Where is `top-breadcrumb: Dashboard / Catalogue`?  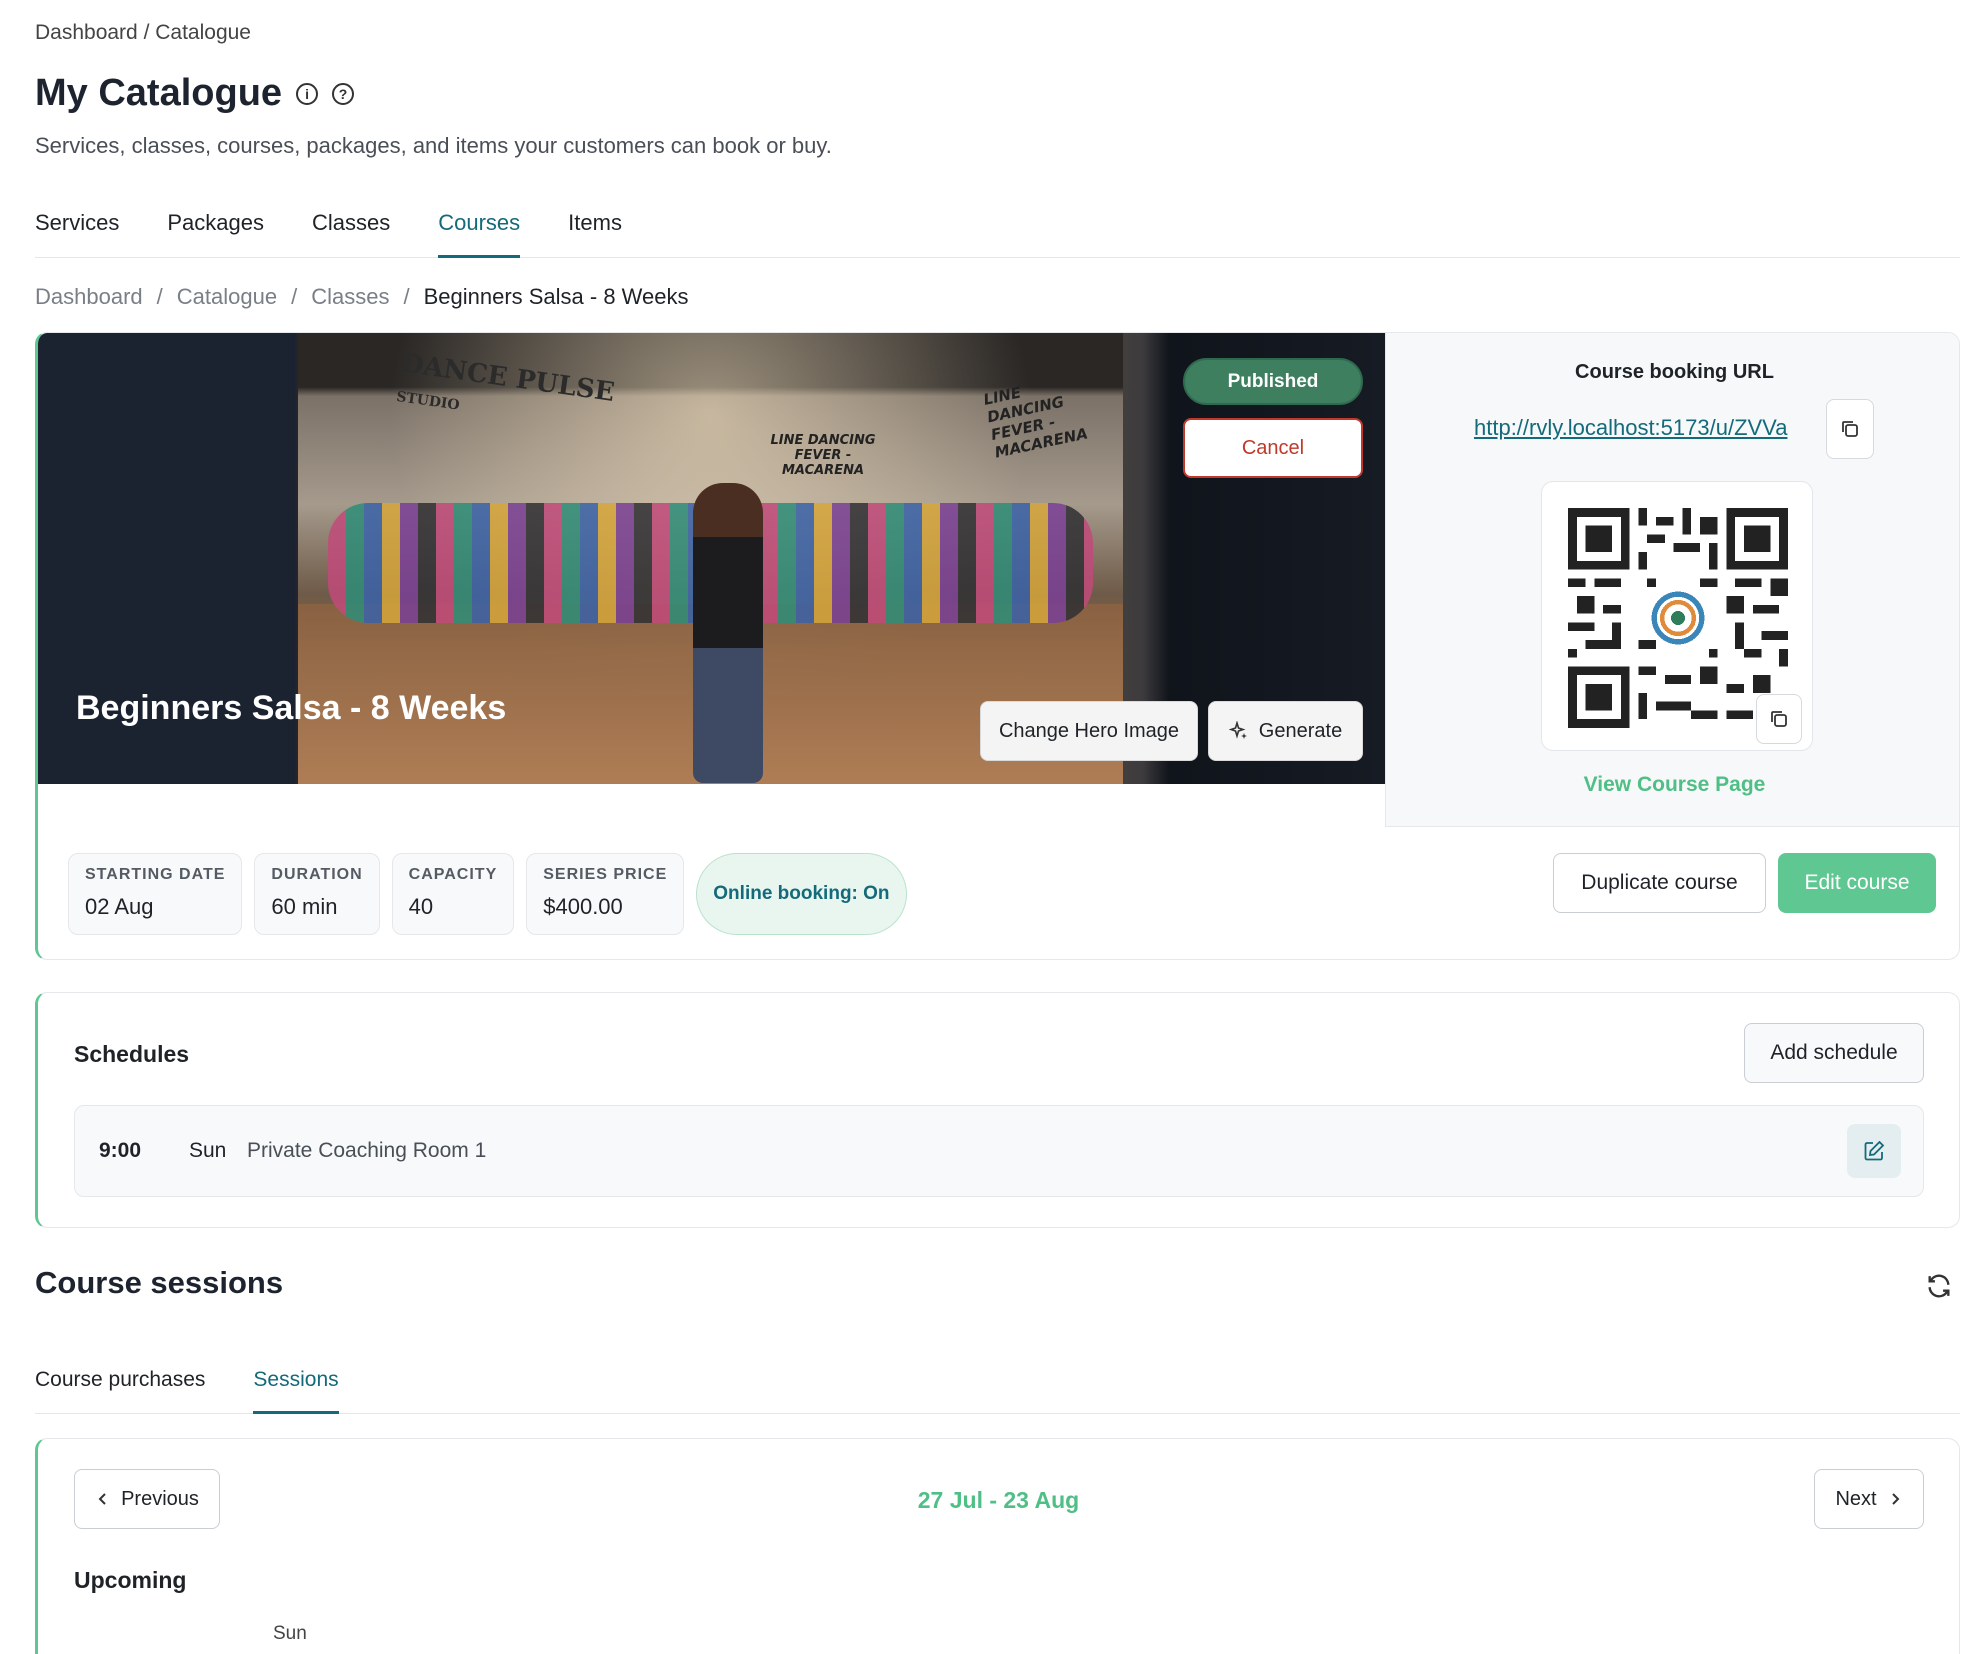 top-breadcrumb: Dashboard / Catalogue is located at coordinates (143, 32).